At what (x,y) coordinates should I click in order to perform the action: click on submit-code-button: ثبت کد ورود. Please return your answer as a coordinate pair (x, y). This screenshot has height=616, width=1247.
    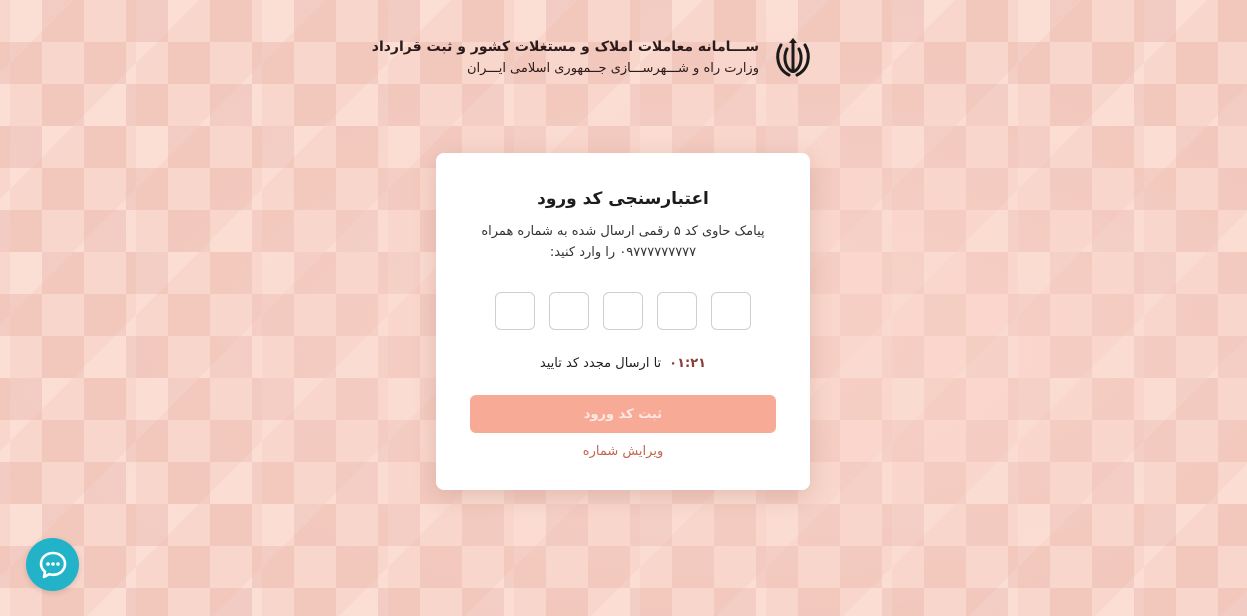
    Looking at the image, I should click on (623, 414).